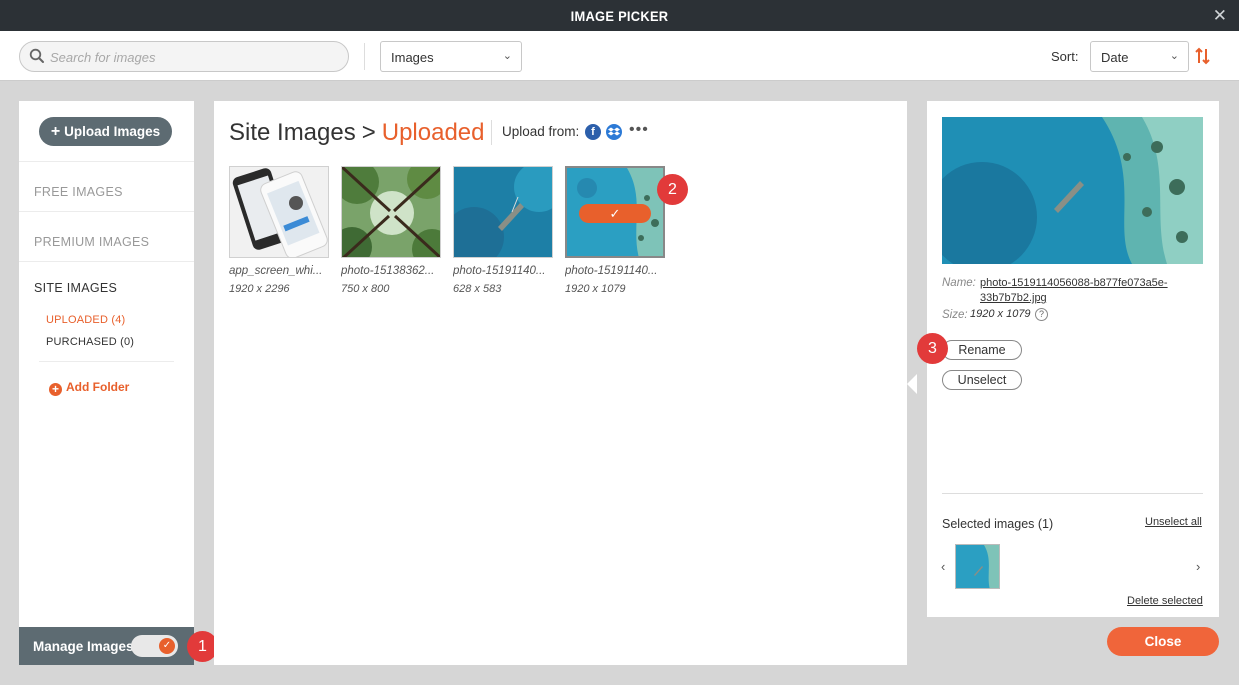  What do you see at coordinates (1173, 522) in the screenshot?
I see `unselect-all-link: Unselect all` at bounding box center [1173, 522].